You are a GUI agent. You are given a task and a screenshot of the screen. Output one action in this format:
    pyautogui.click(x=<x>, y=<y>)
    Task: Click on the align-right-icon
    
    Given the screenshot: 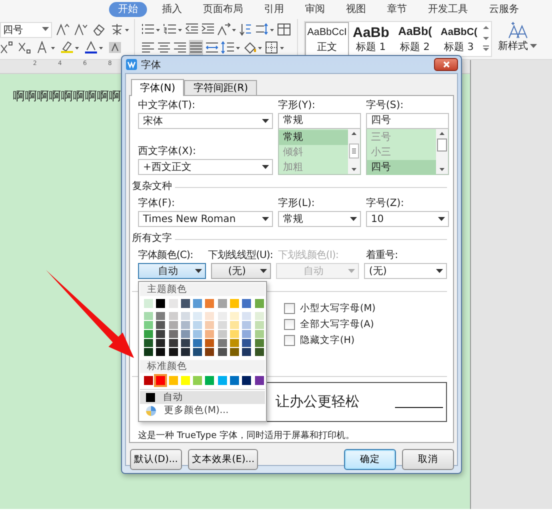 What is the action you would take?
    pyautogui.click(x=180, y=47)
    